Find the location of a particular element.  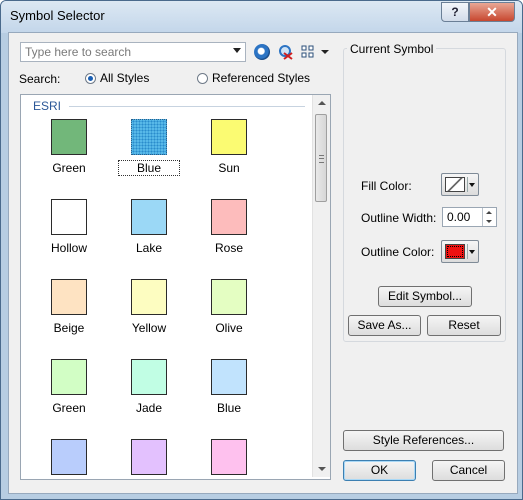

scroll-down-icon is located at coordinates (322, 469).